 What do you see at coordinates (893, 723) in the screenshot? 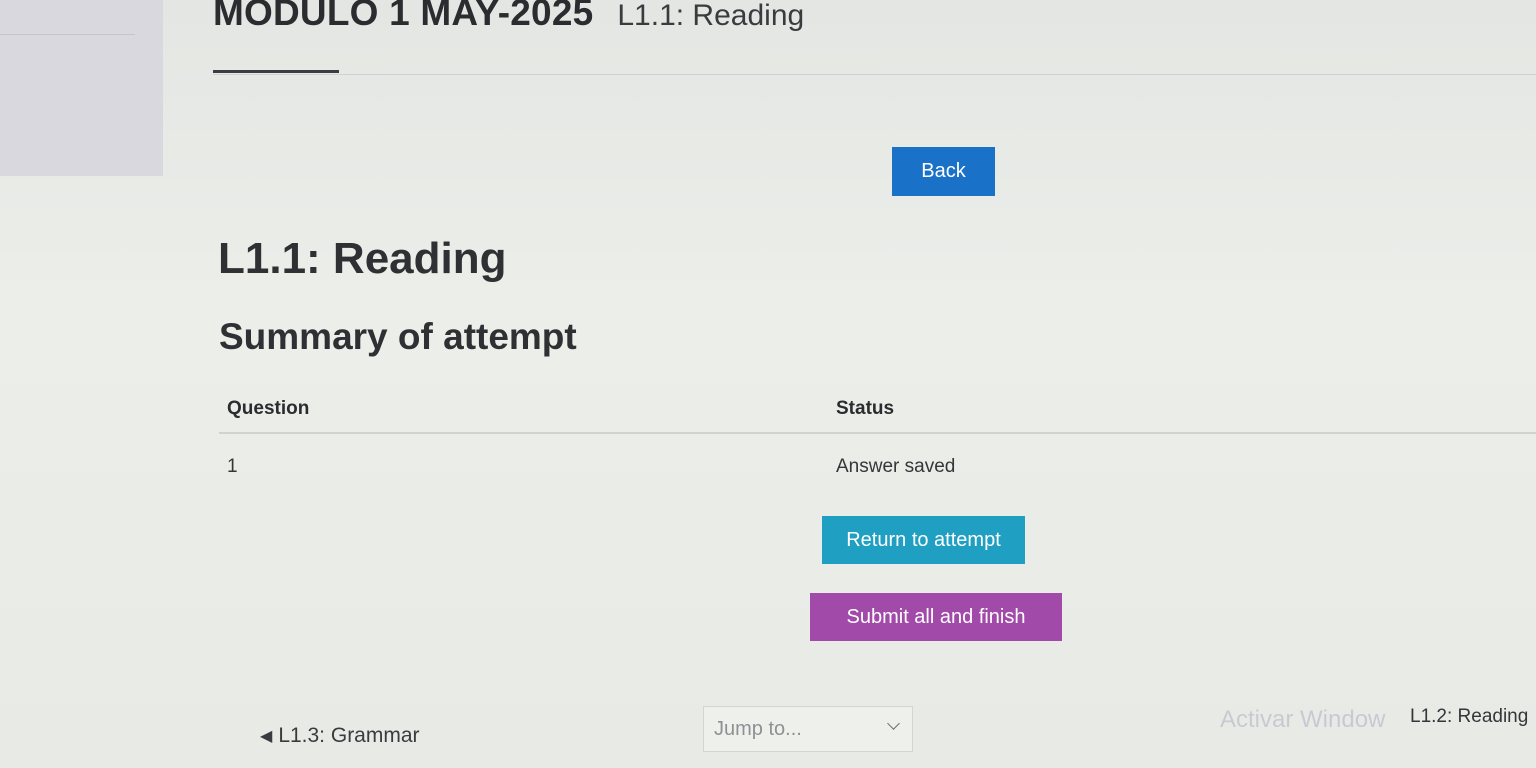
I see `chevron-down-icon` at bounding box center [893, 723].